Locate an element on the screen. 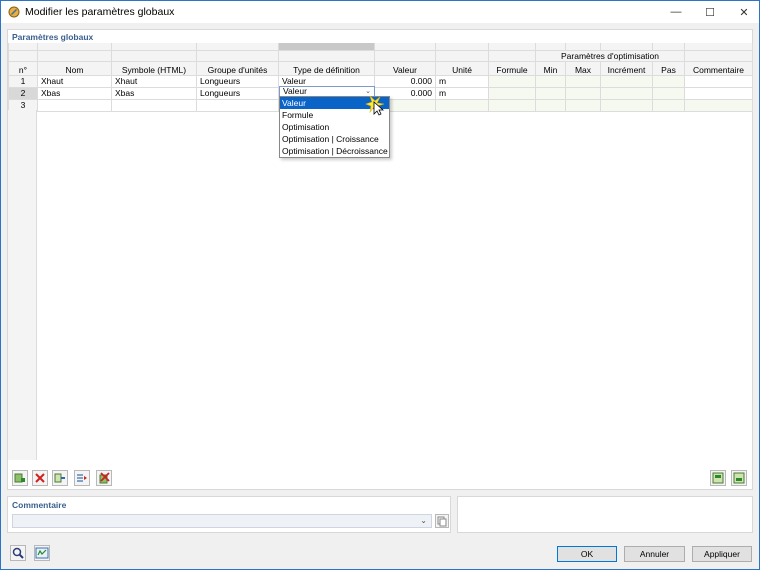  help-search-icon is located at coordinates (18, 553).